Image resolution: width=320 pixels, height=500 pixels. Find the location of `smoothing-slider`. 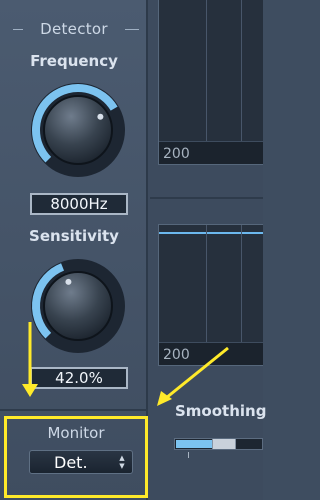

smoothing-slider is located at coordinates (218, 444).